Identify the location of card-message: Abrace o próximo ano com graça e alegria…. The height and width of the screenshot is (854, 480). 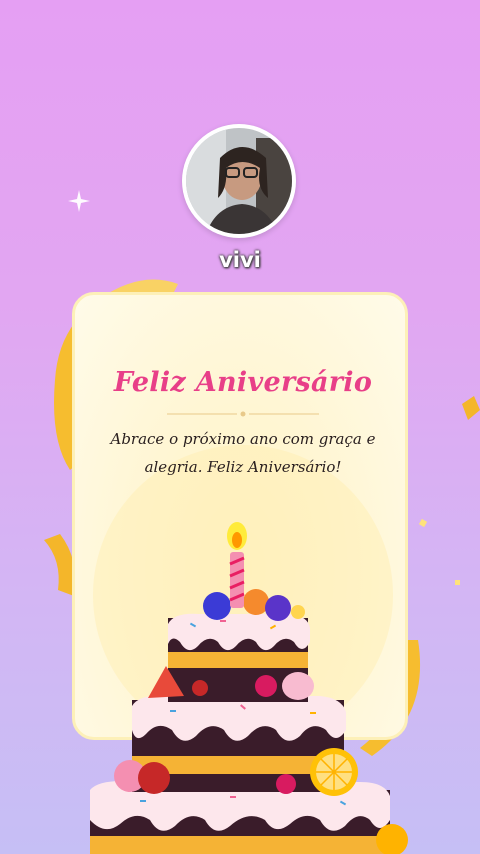
(243, 453).